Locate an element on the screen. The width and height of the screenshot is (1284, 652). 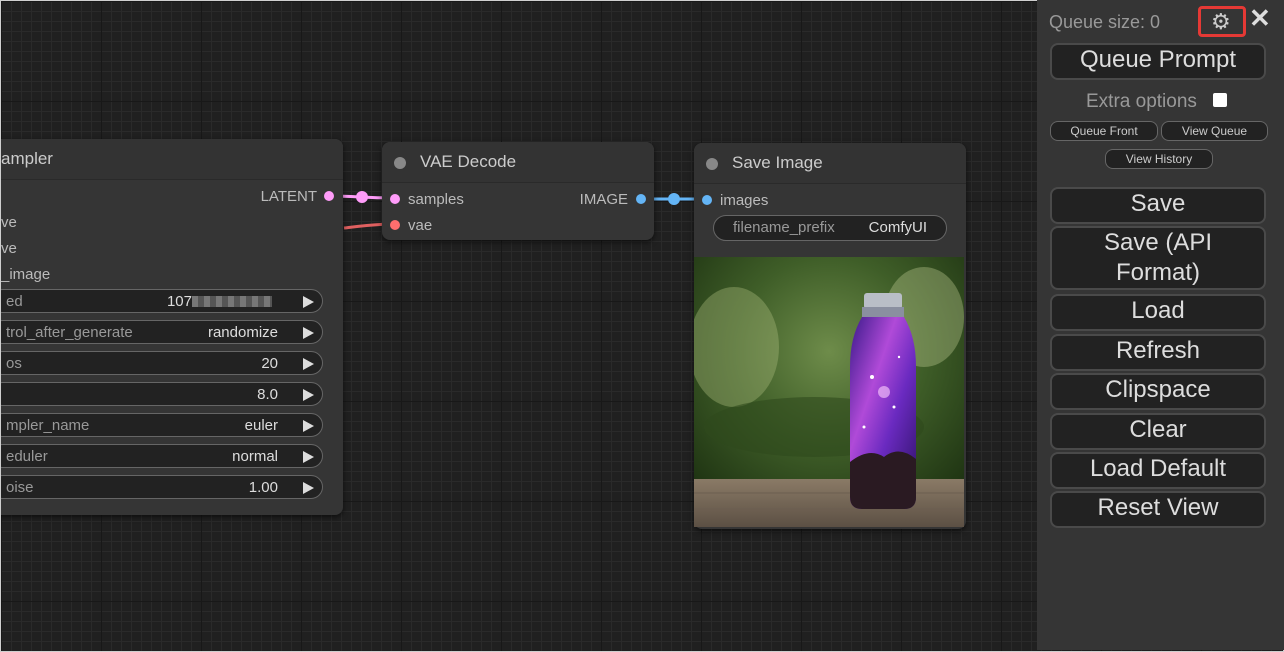
output-image-bottle is located at coordinates (829, 392).